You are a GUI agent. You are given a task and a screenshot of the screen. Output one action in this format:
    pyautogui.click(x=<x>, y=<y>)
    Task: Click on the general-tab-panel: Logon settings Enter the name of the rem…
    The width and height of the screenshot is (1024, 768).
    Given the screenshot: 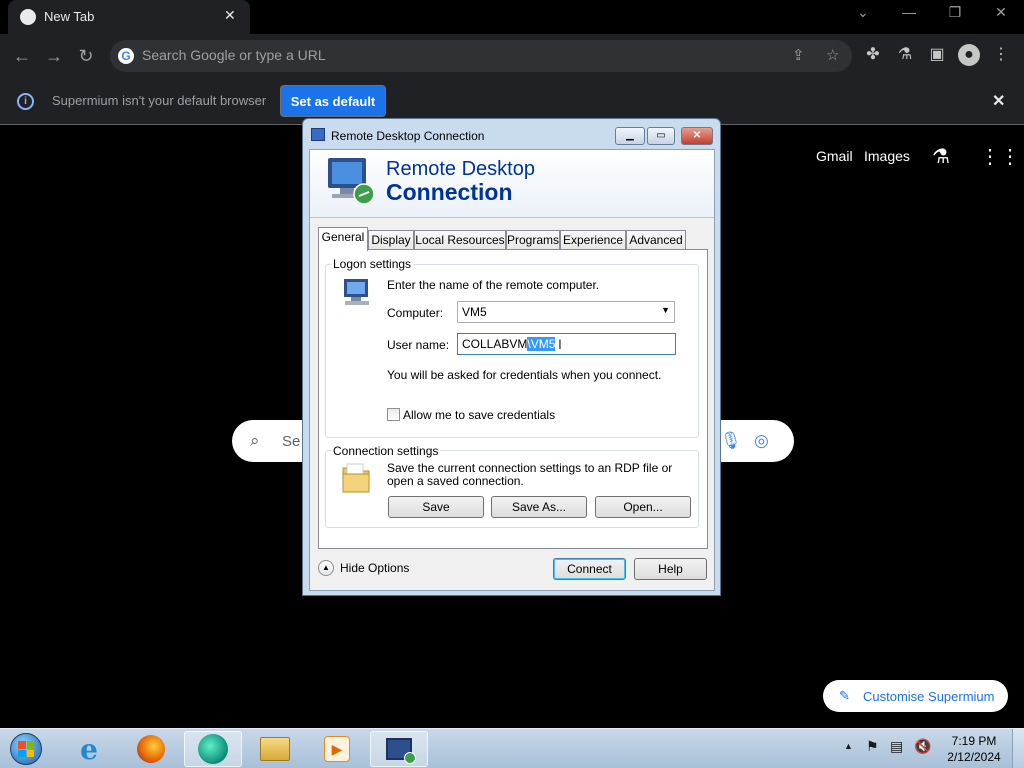 What is the action you would take?
    pyautogui.click(x=513, y=399)
    